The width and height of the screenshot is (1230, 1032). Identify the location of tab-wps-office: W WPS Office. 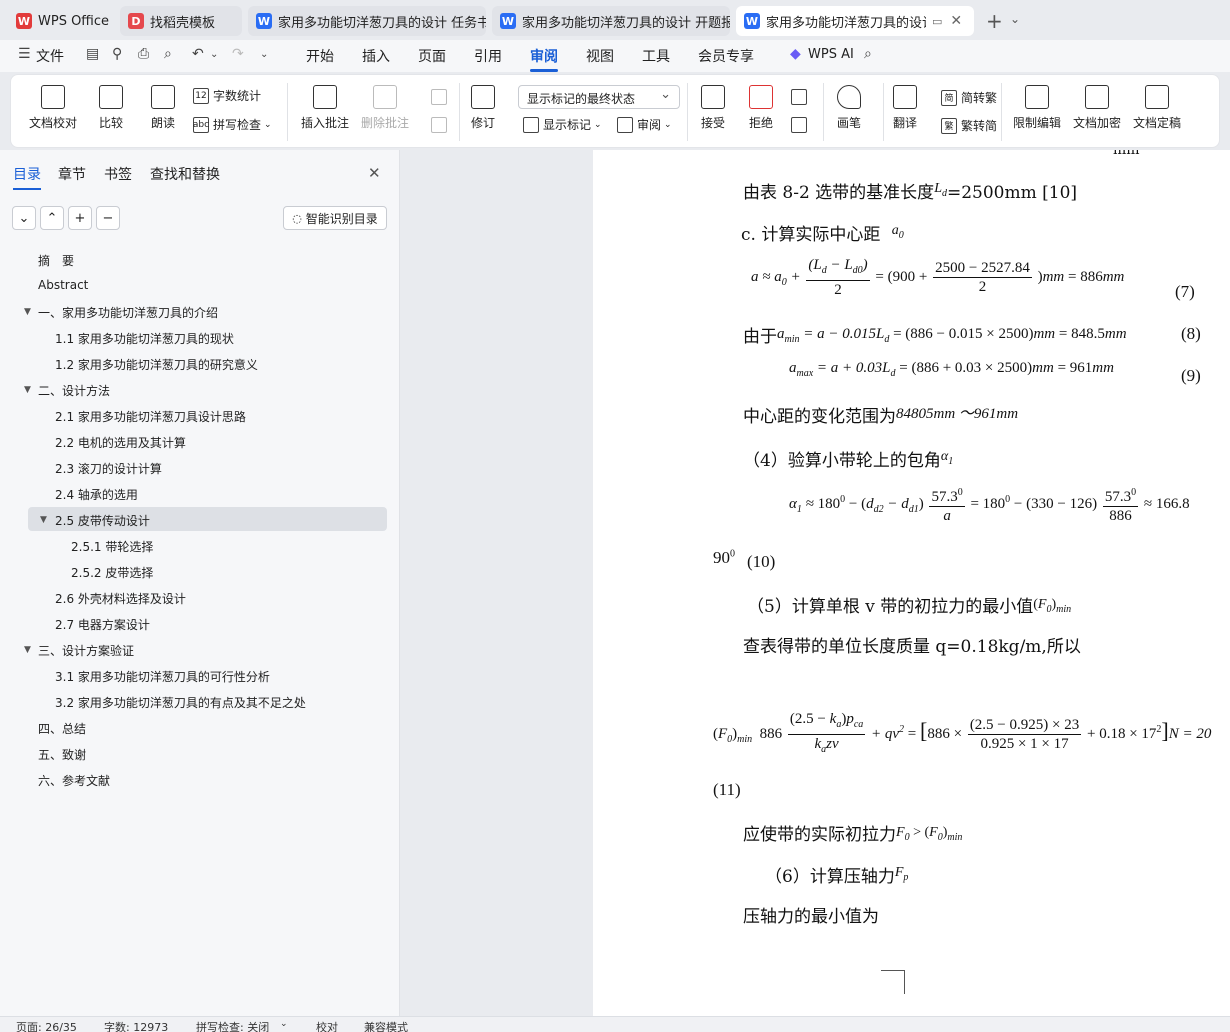
(62, 21).